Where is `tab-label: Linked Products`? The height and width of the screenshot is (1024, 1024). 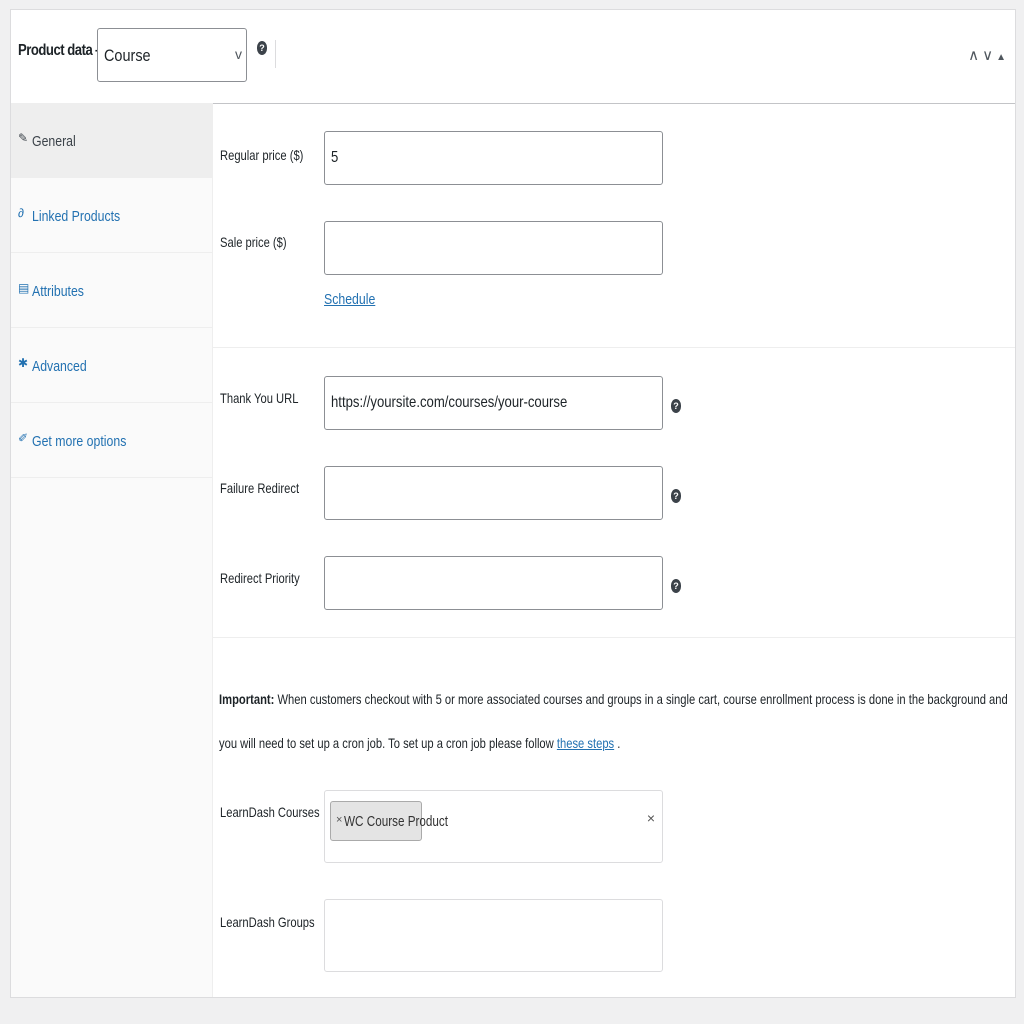 tab-label: Linked Products is located at coordinates (76, 216).